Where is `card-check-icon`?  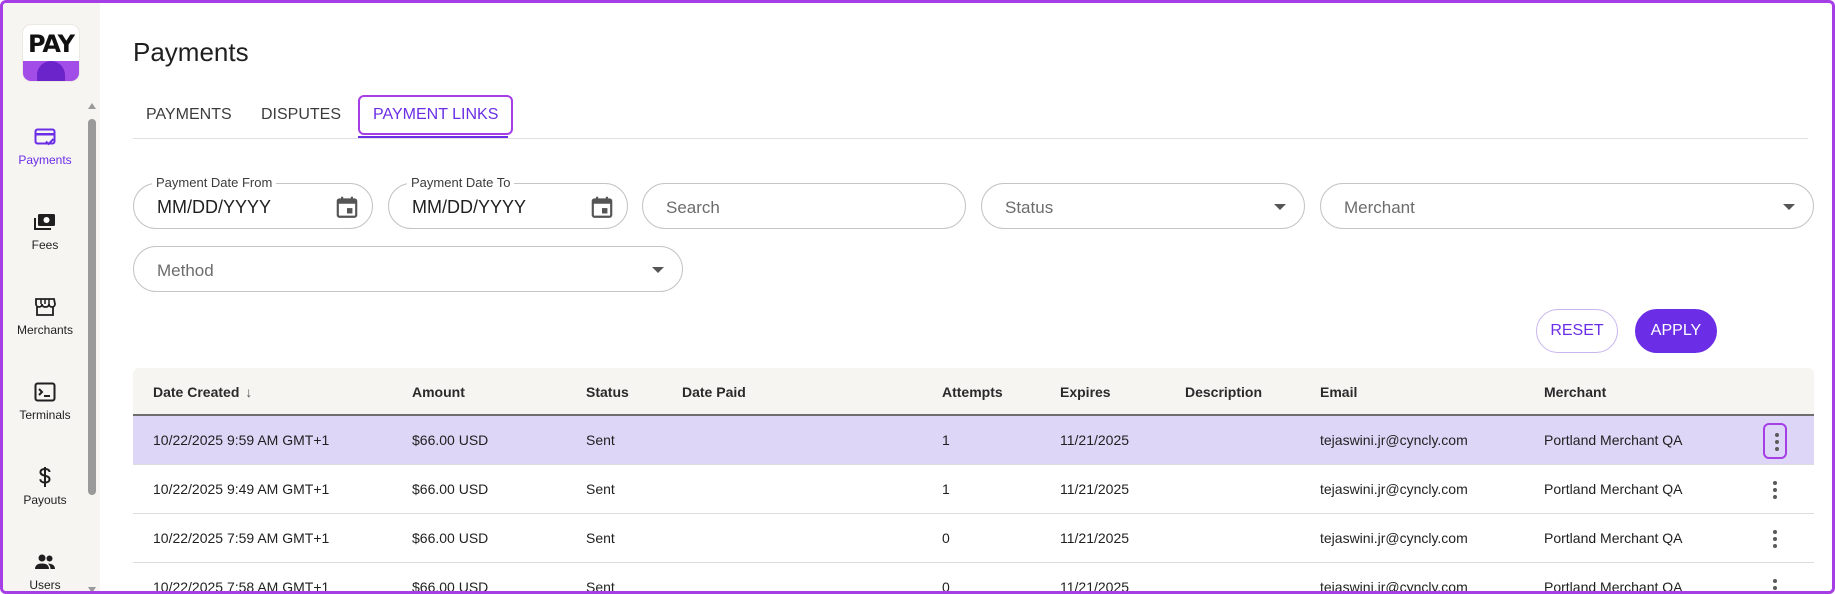 card-check-icon is located at coordinates (45, 137).